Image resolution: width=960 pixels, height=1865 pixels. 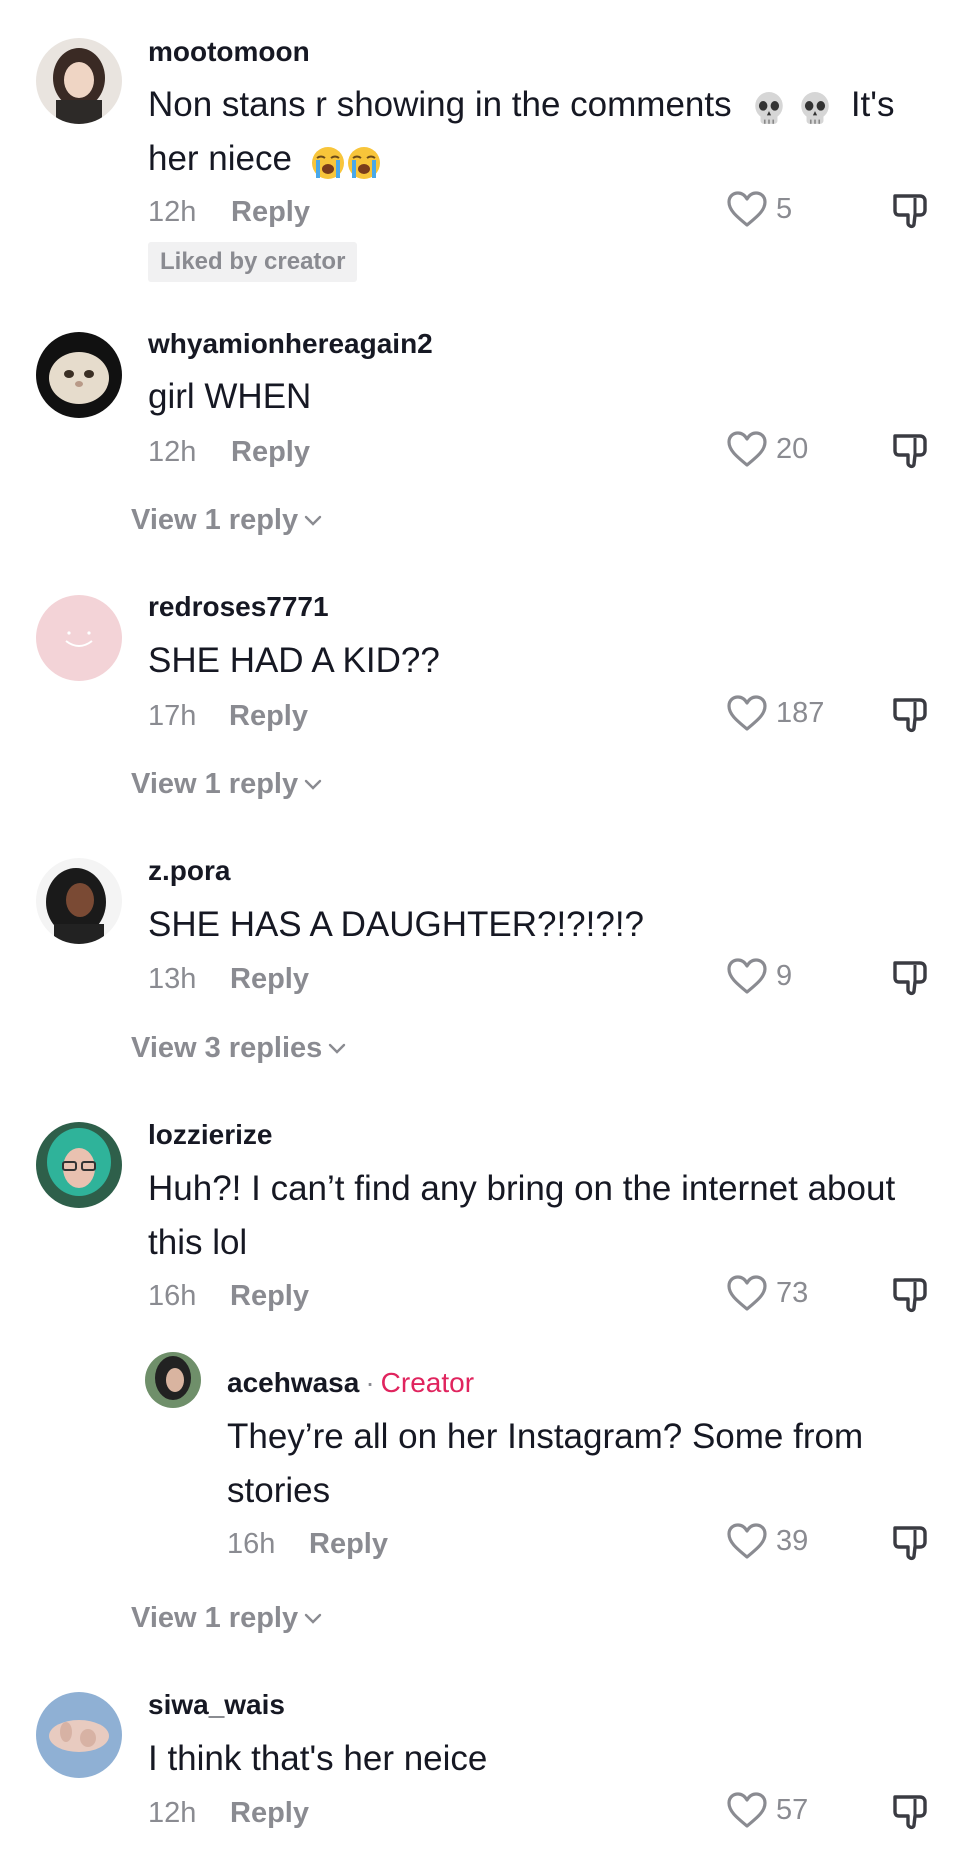 I want to click on like-count: 57, so click(x=792, y=1810).